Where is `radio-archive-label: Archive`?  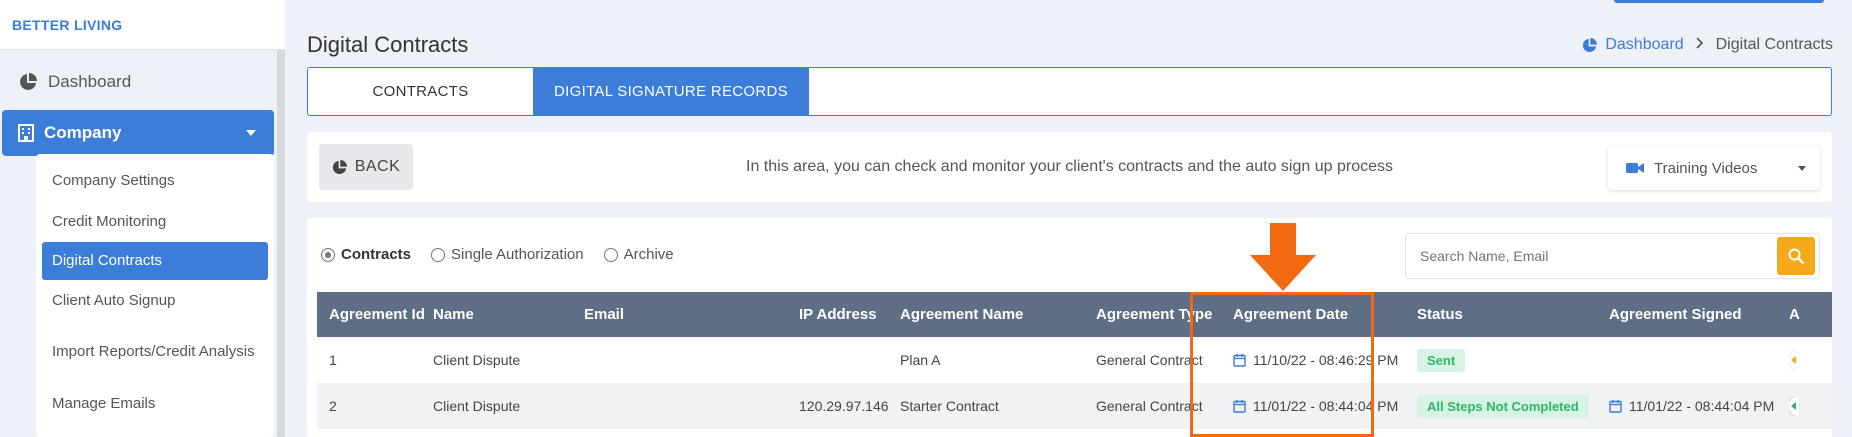 radio-archive-label: Archive is located at coordinates (648, 254).